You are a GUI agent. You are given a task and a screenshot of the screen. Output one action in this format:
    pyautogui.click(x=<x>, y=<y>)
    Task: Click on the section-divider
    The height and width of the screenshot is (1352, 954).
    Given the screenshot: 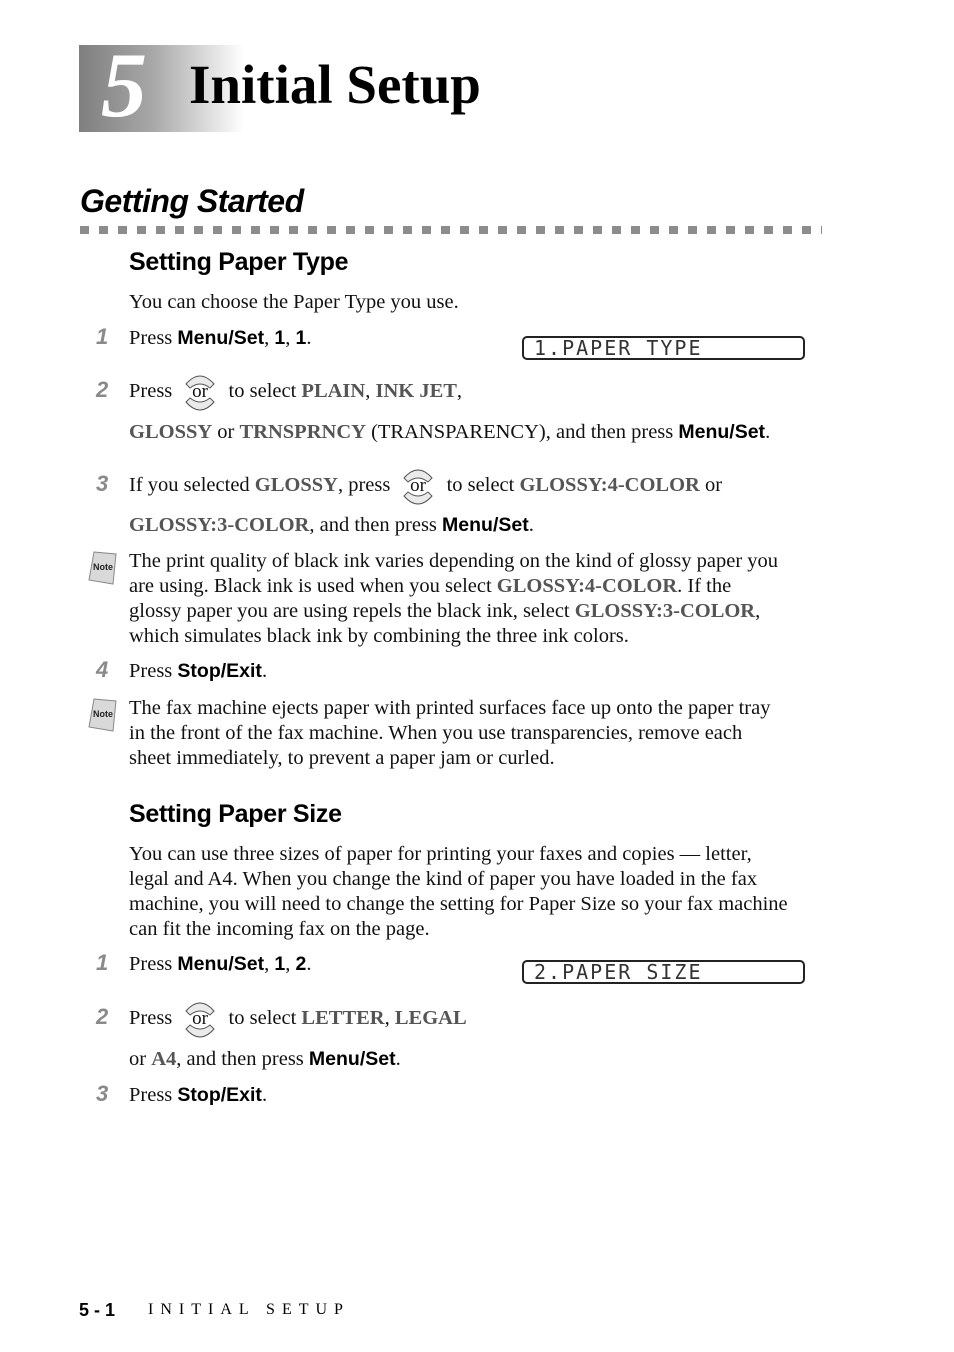 What is the action you would take?
    pyautogui.click(x=451, y=230)
    